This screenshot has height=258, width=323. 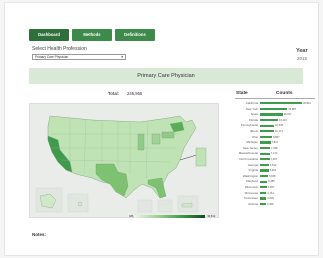 I want to click on state-name: Michigan, so click(x=252, y=142).